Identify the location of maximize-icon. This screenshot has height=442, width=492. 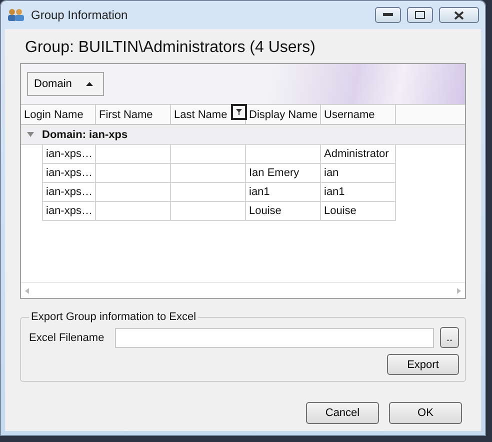
(420, 15).